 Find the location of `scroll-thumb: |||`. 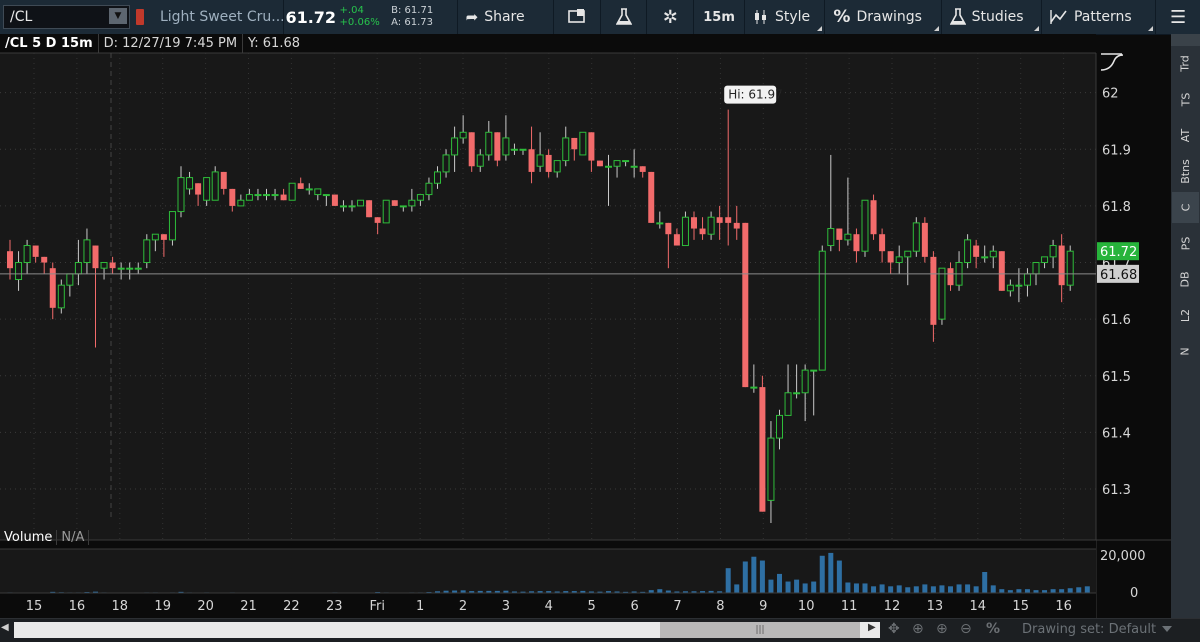

scroll-thumb: ||| is located at coordinates (760, 630).